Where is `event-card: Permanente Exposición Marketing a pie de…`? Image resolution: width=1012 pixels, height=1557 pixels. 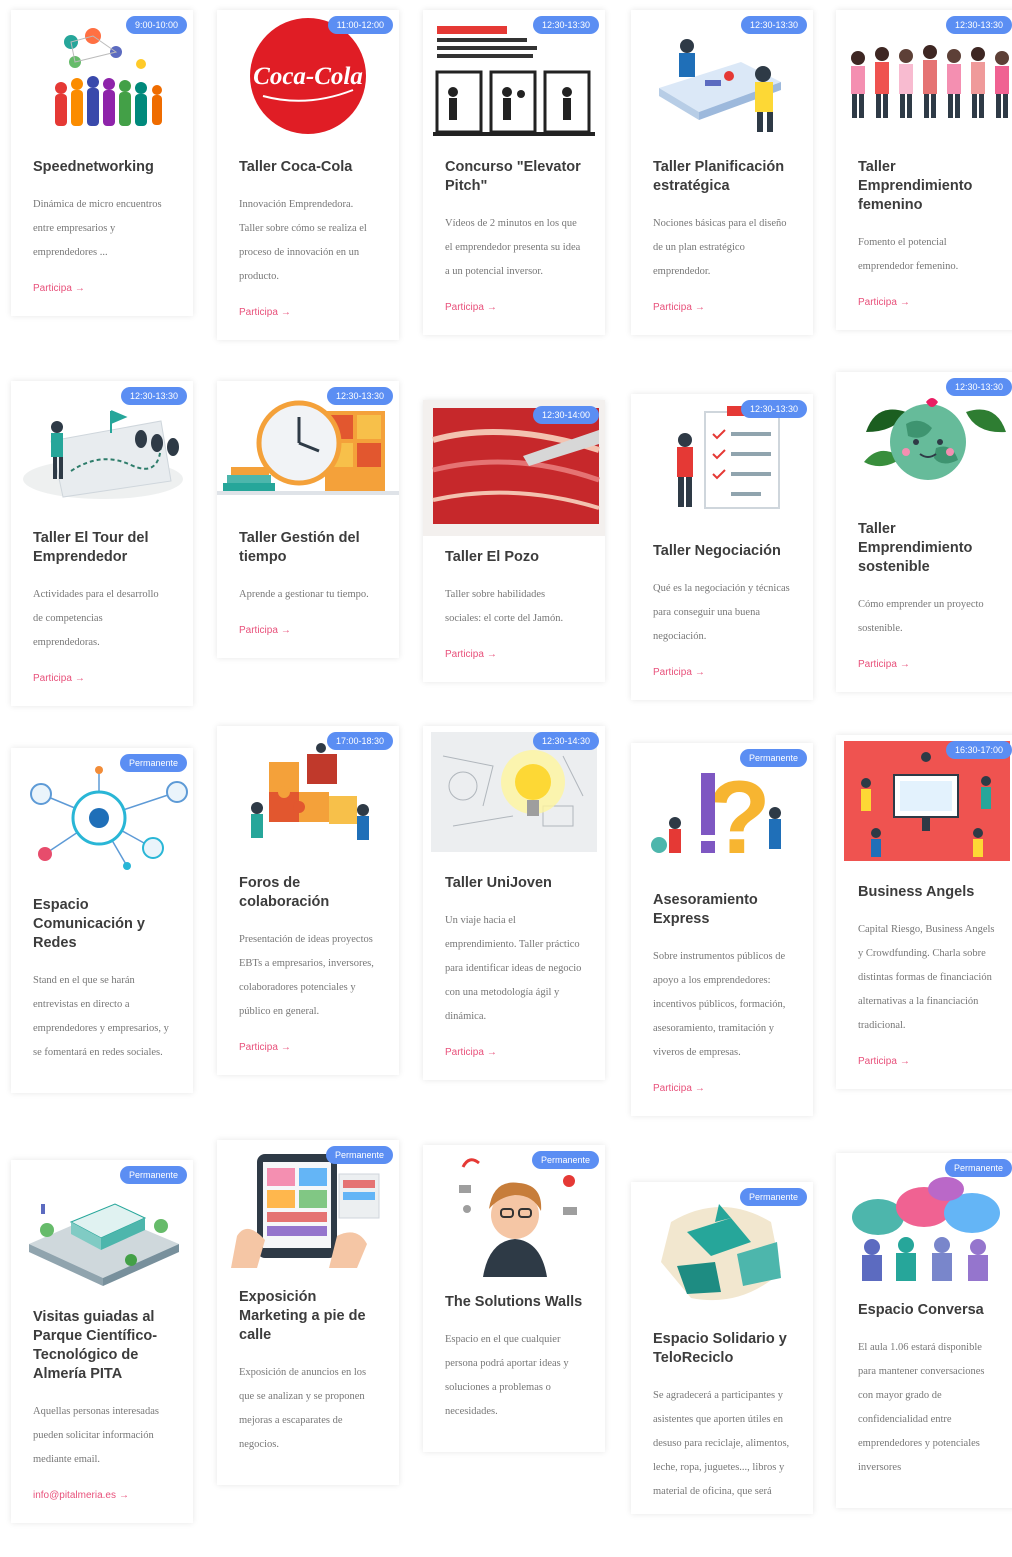 event-card: Permanente Exposición Marketing a pie de… is located at coordinates (308, 1312).